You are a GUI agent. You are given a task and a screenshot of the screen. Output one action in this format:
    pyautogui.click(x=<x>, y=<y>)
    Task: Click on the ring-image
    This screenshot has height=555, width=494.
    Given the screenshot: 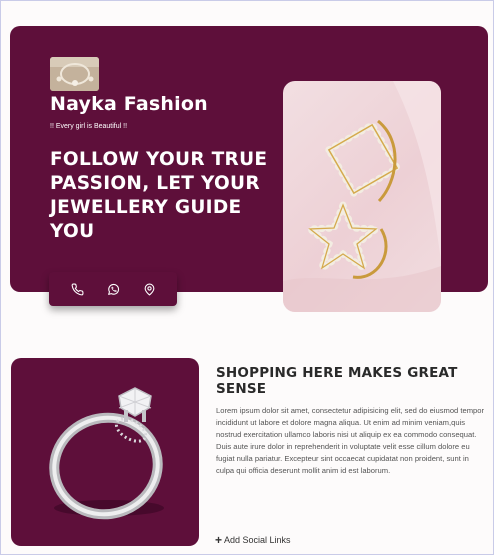 What is the action you would take?
    pyautogui.click(x=105, y=452)
    